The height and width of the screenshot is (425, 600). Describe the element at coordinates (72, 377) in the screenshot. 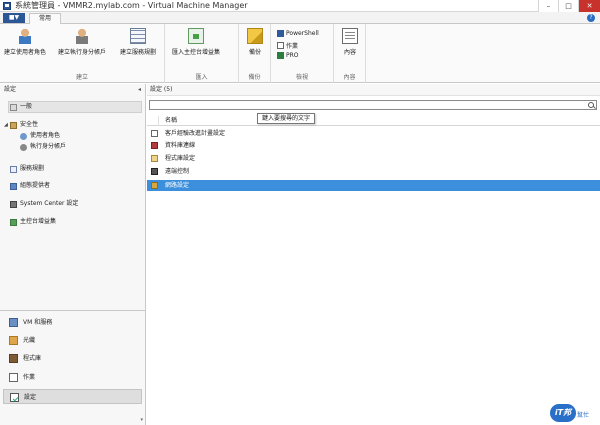

I see `workspace-jobs: 作業` at that location.